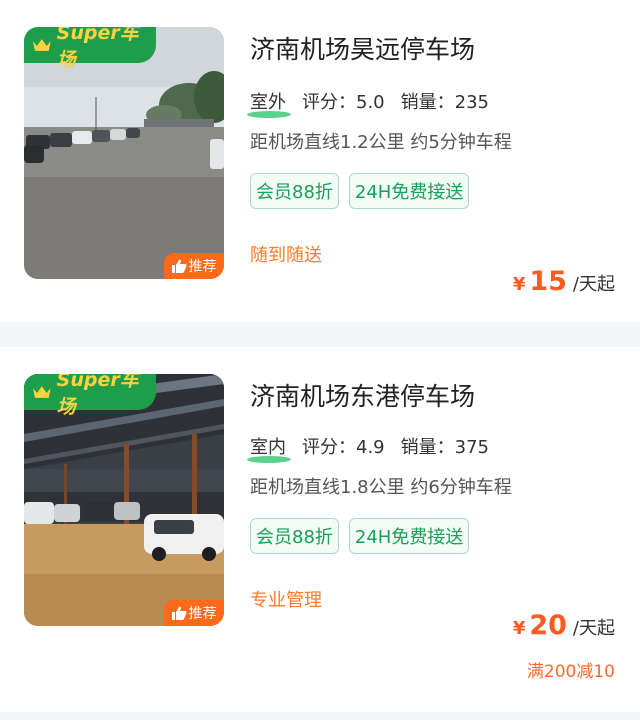 The height and width of the screenshot is (720, 640). I want to click on lot-type-tag: 室外, so click(269, 103).